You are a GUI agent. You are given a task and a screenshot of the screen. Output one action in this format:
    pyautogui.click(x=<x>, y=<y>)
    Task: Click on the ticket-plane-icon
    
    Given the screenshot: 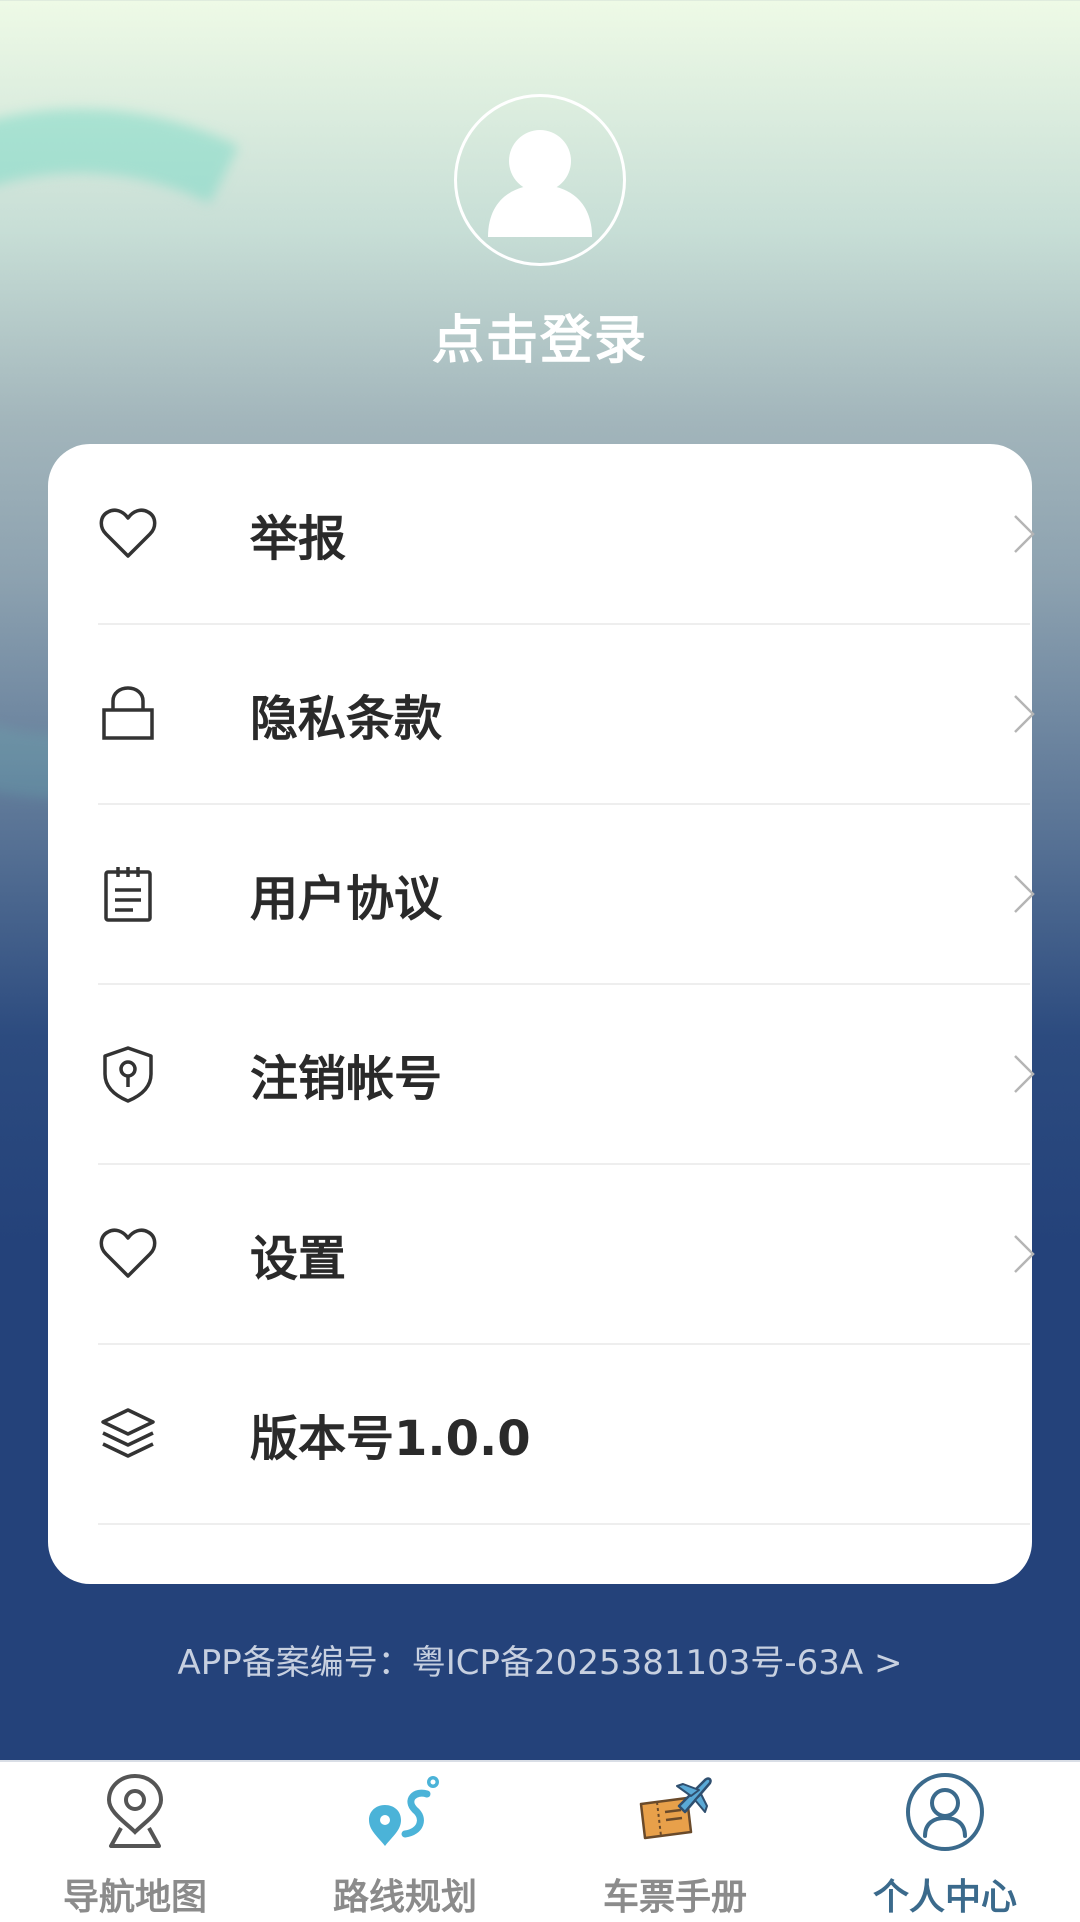 What is the action you would take?
    pyautogui.click(x=675, y=1808)
    